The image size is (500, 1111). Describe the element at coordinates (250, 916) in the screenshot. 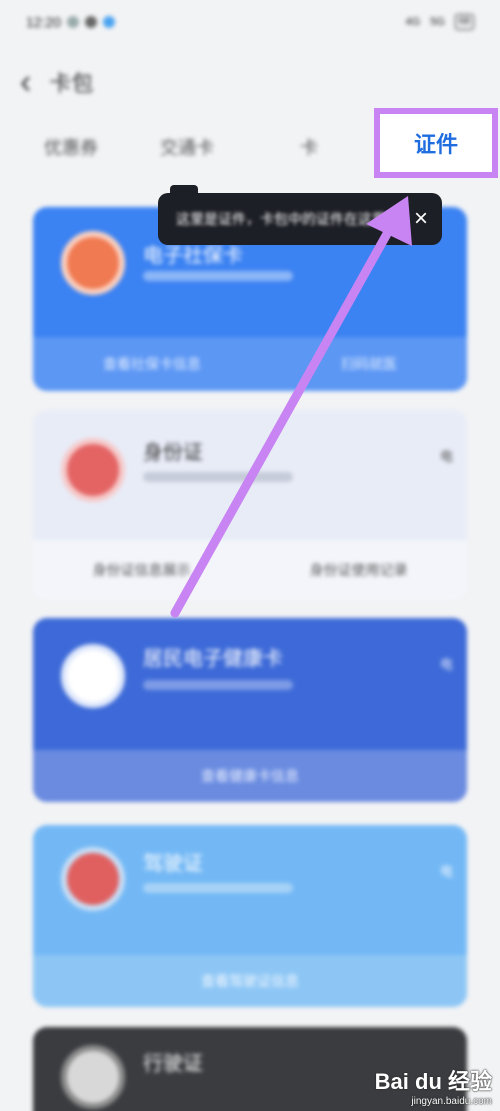

I see `card-driver-license: 驾驶证 电 查看驾驶证信息` at that location.